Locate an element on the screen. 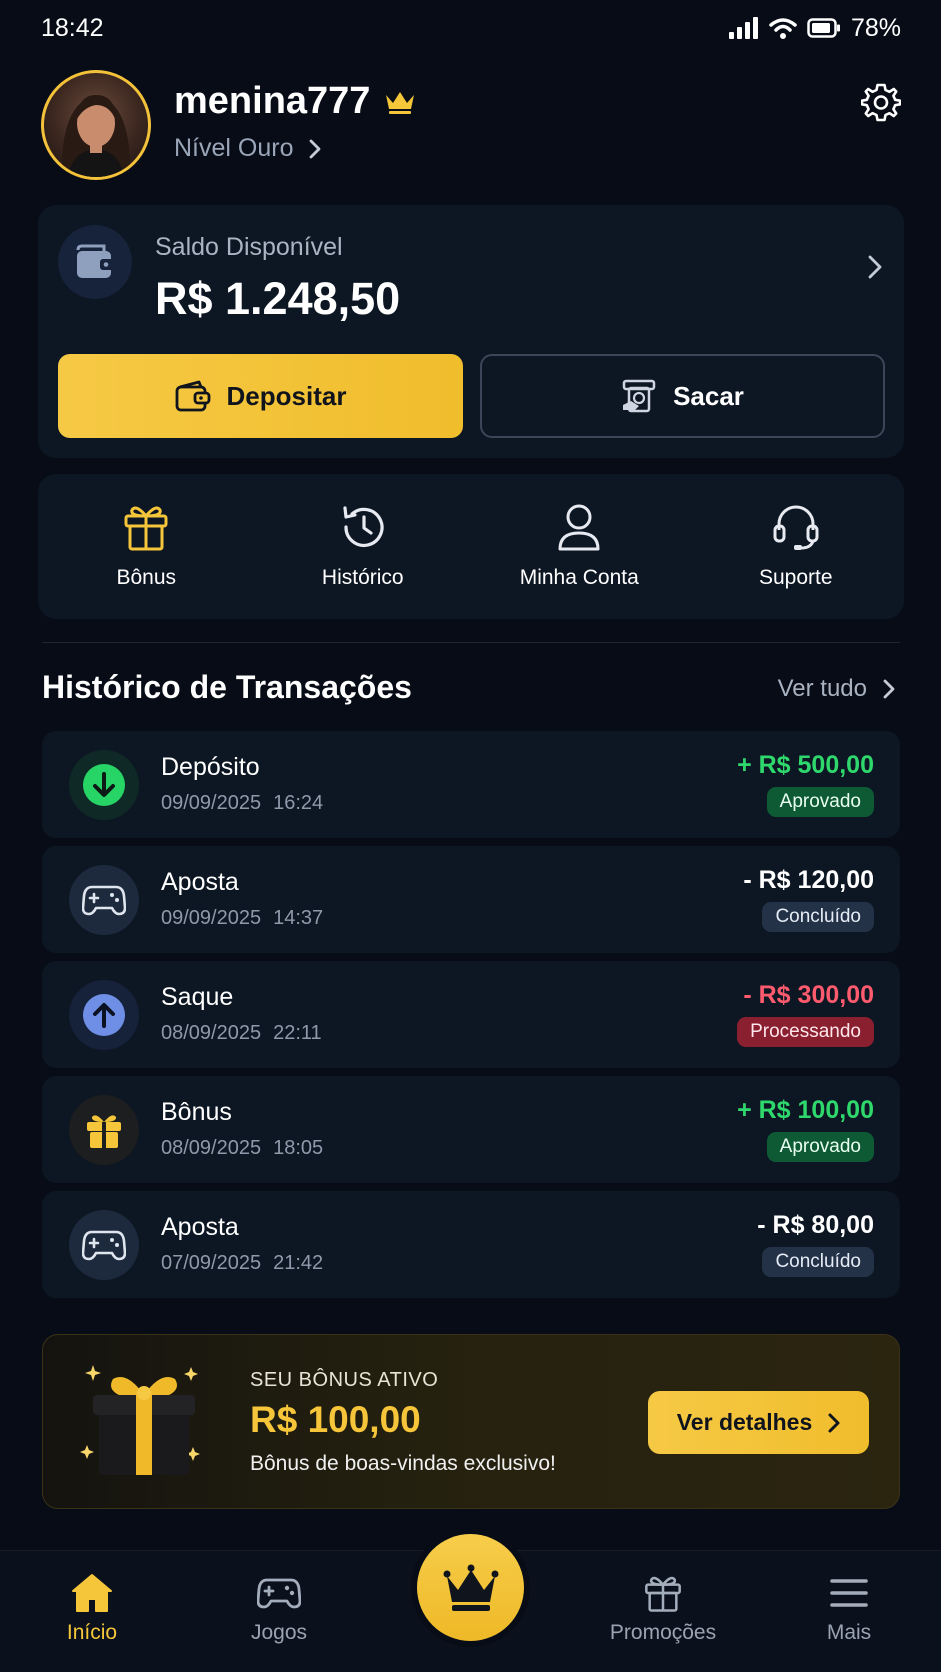 Image resolution: width=941 pixels, height=1672 pixels. bonus-description: Bônus de boas-vindas exclusivo! is located at coordinates (403, 1463).